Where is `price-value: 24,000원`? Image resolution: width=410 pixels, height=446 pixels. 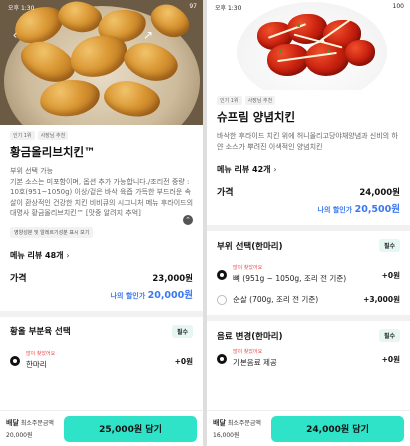 price-value: 24,000원 is located at coordinates (379, 193).